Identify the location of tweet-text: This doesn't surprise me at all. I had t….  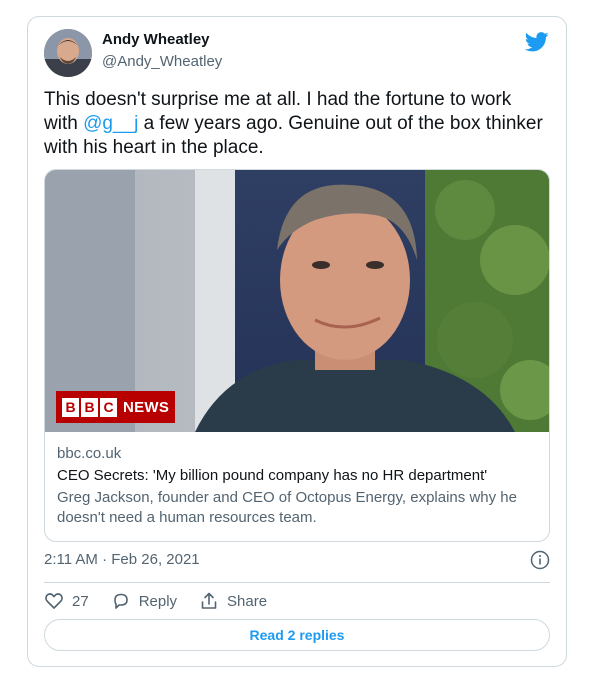
(296, 124).